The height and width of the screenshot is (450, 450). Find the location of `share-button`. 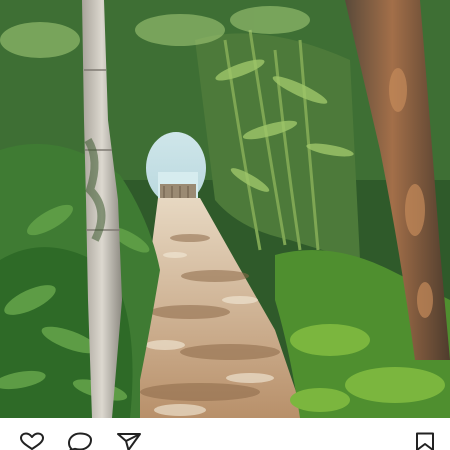

share-button is located at coordinates (129, 441).